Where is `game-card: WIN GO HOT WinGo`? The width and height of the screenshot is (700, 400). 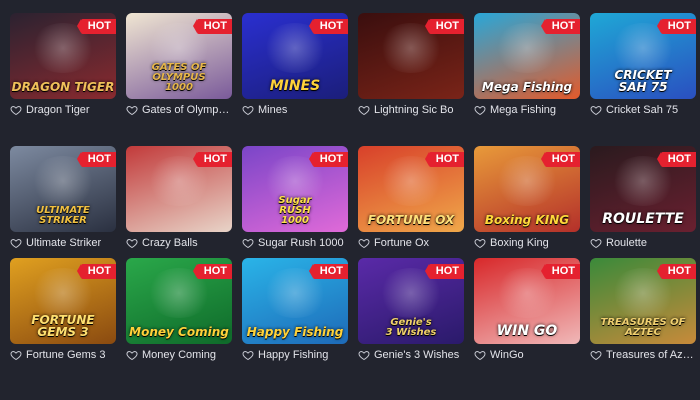 game-card: WIN GO HOT WinGo is located at coordinates (527, 310).